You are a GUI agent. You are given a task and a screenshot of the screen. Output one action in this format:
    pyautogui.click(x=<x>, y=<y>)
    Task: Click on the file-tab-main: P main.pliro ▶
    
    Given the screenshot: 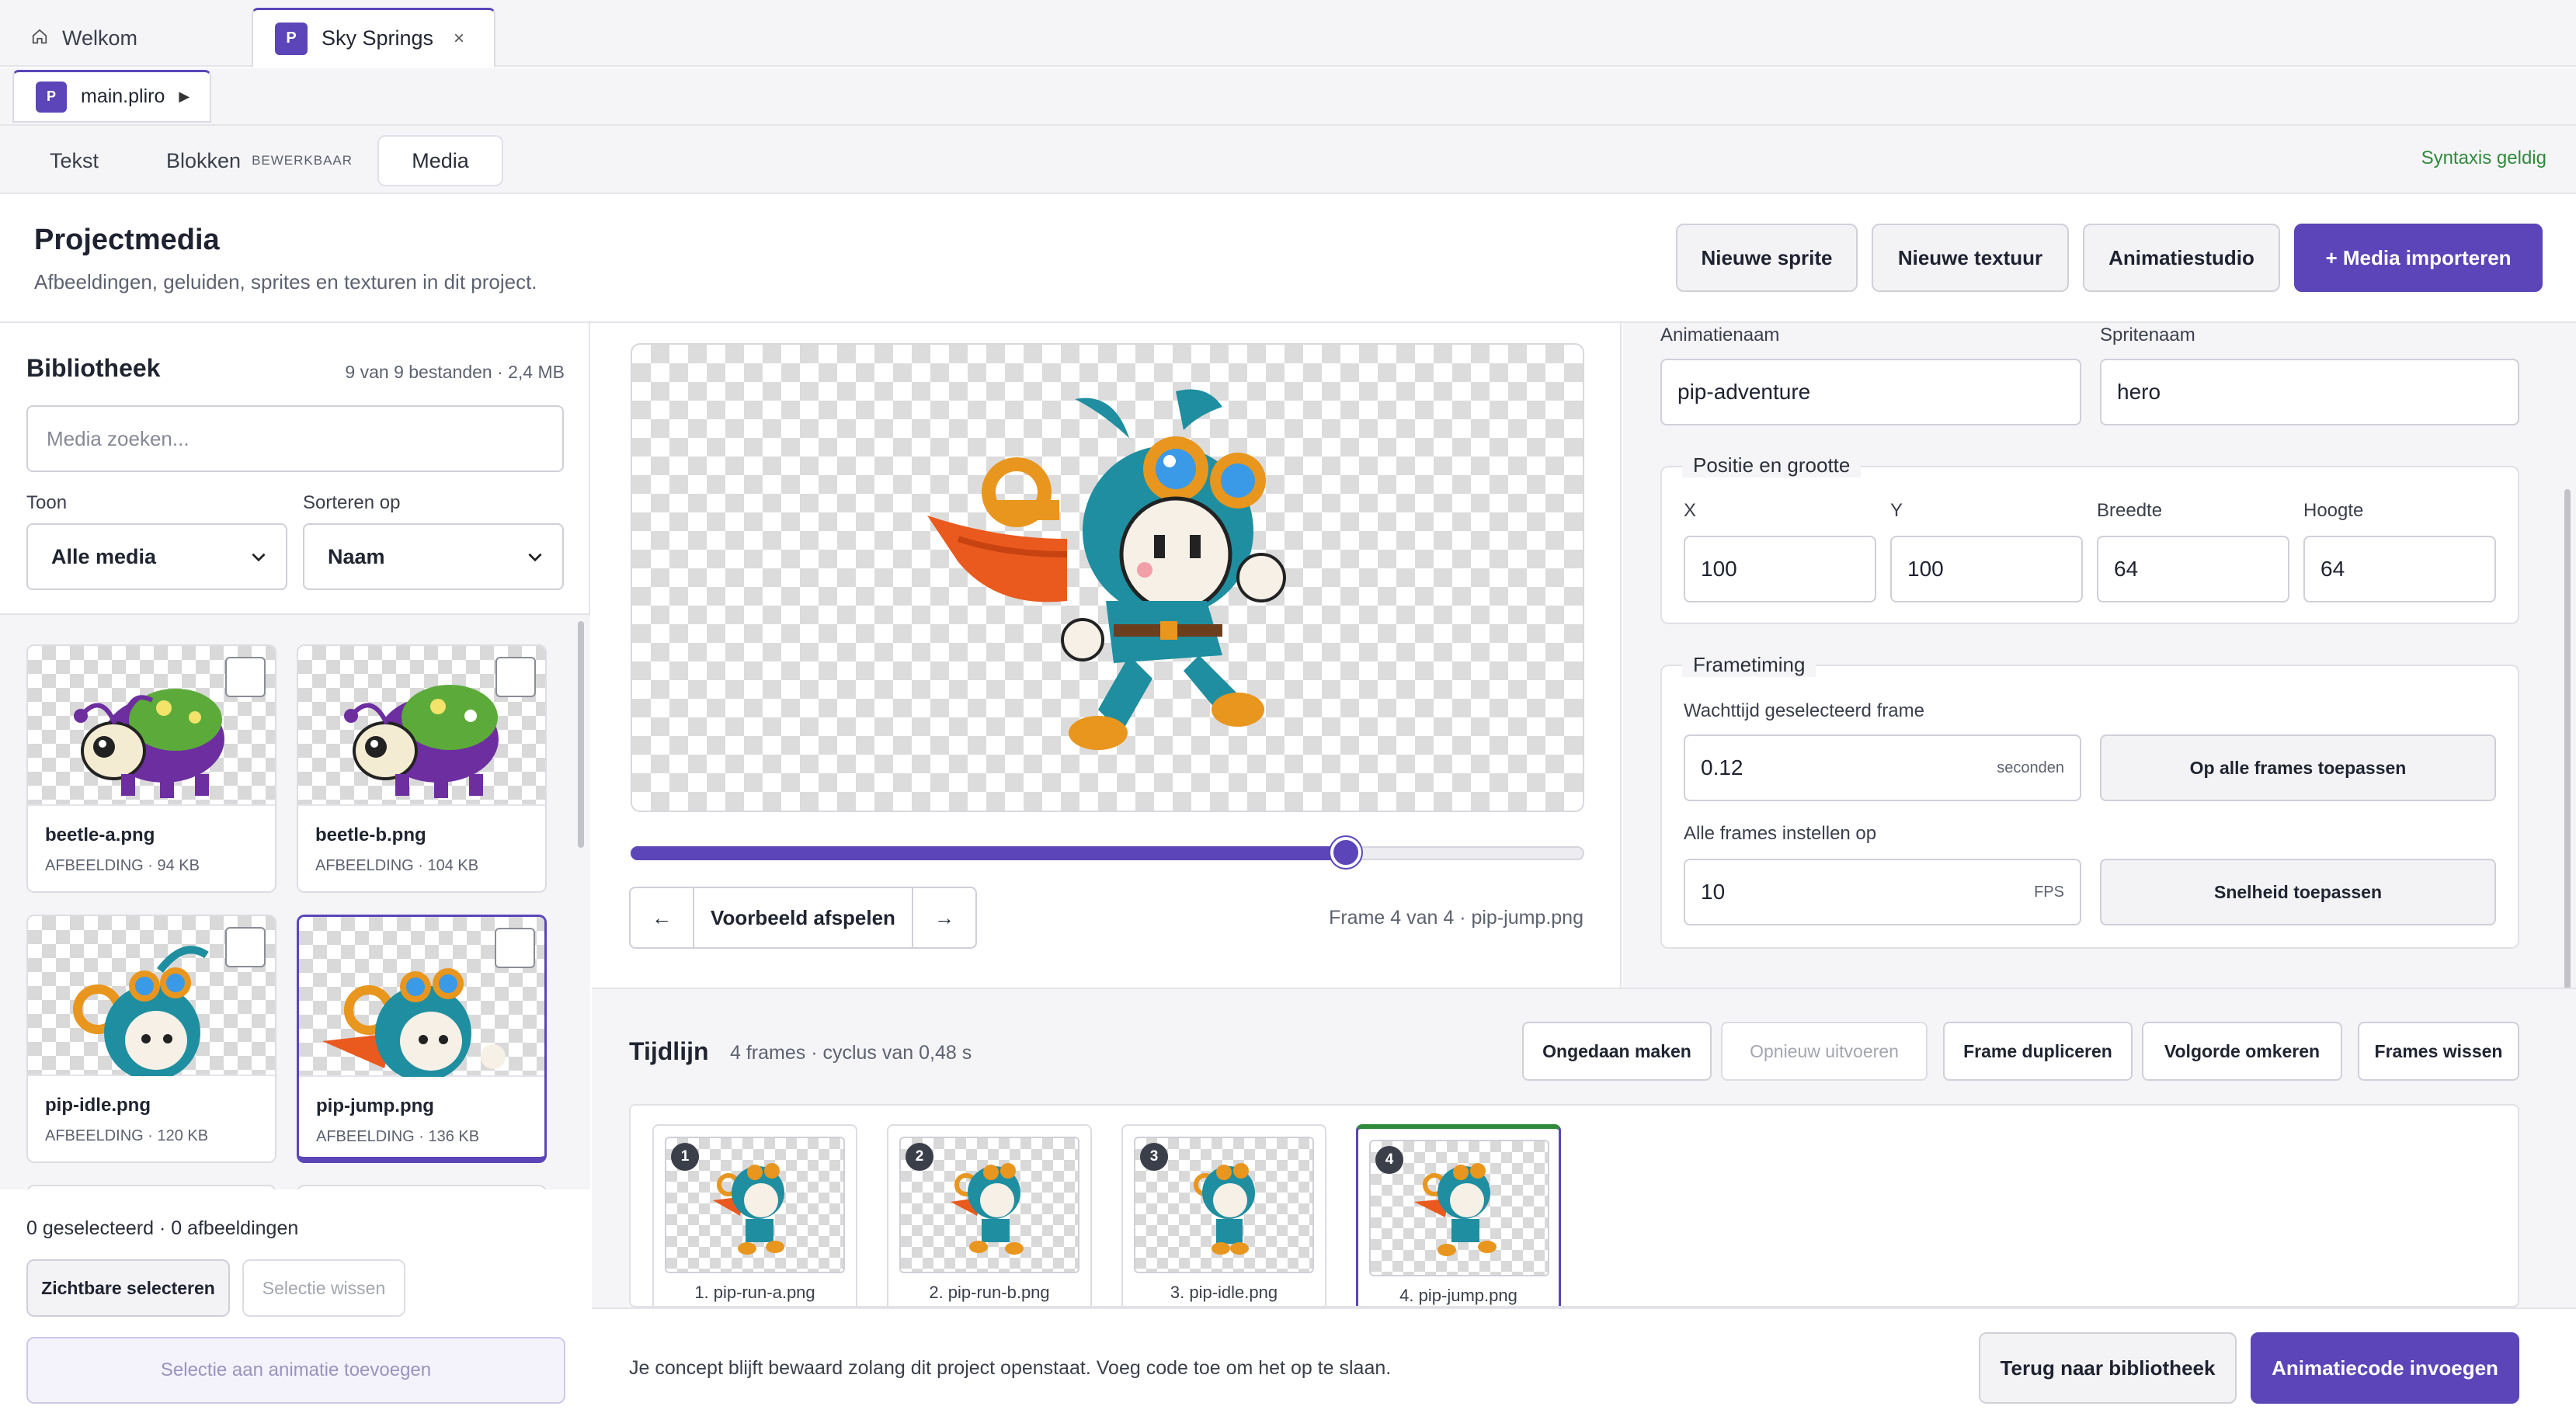 What is the action you would take?
    pyautogui.click(x=111, y=96)
    